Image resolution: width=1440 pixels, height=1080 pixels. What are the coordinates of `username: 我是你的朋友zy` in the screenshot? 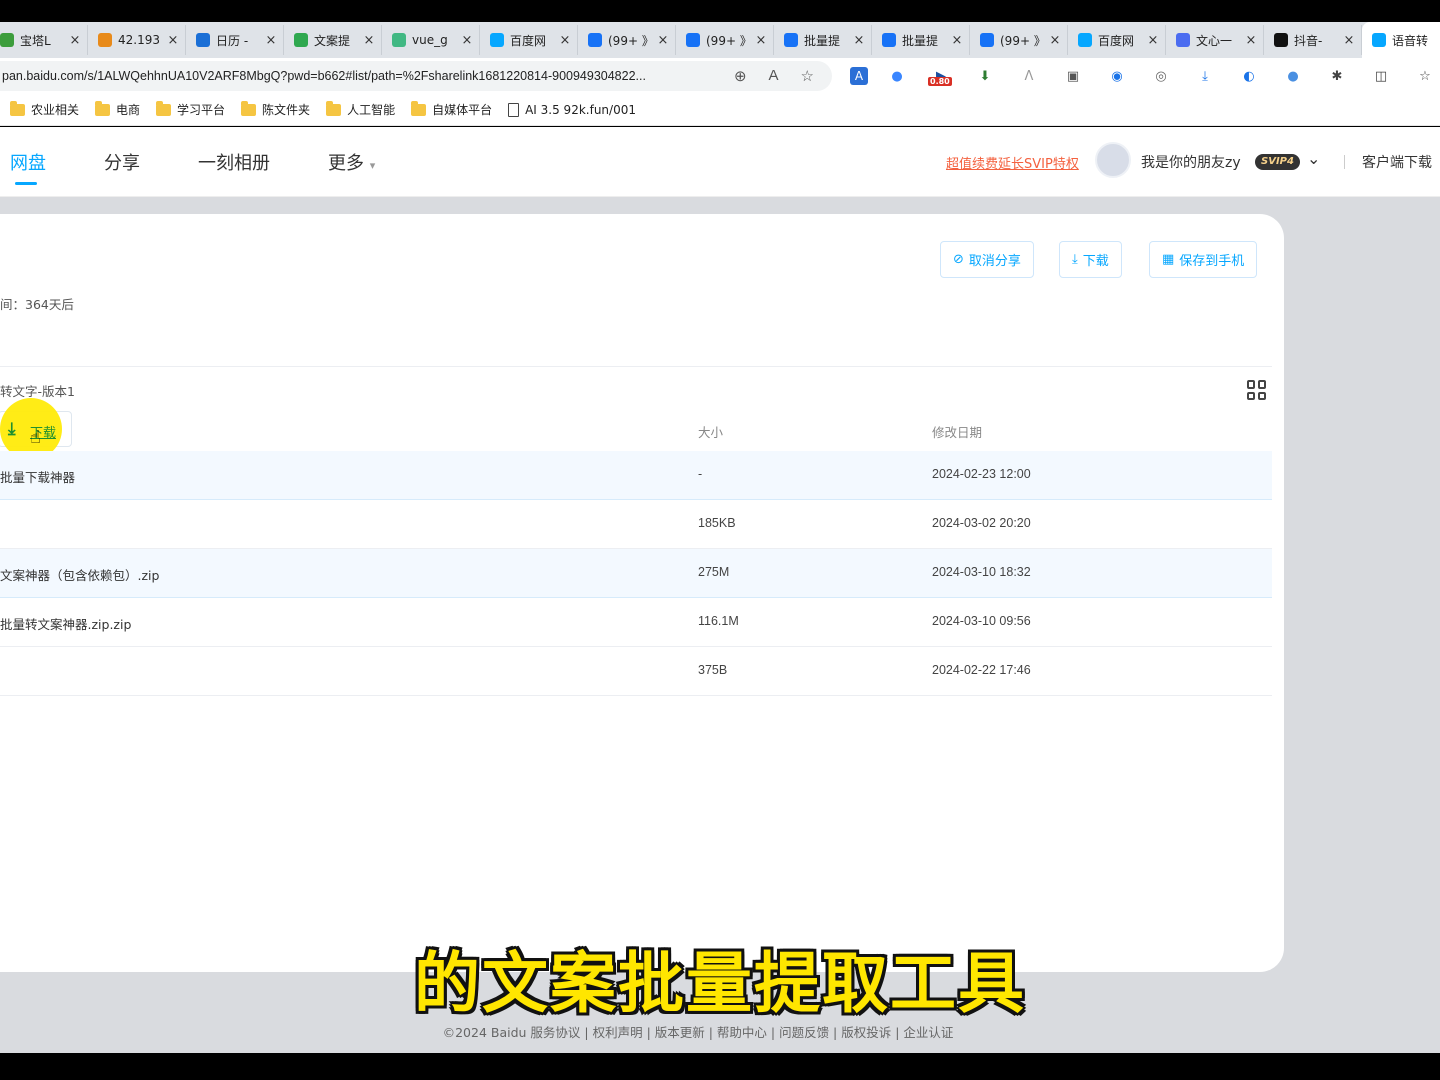 It's located at (1191, 162).